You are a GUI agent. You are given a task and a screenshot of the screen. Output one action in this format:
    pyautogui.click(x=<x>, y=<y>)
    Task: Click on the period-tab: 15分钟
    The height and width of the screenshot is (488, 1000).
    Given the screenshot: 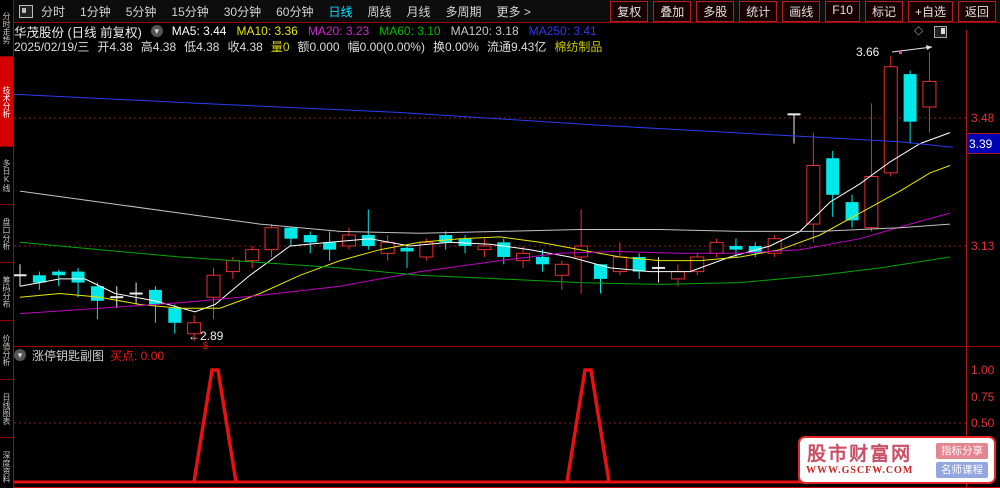 What is the action you would take?
    pyautogui.click(x=189, y=11)
    